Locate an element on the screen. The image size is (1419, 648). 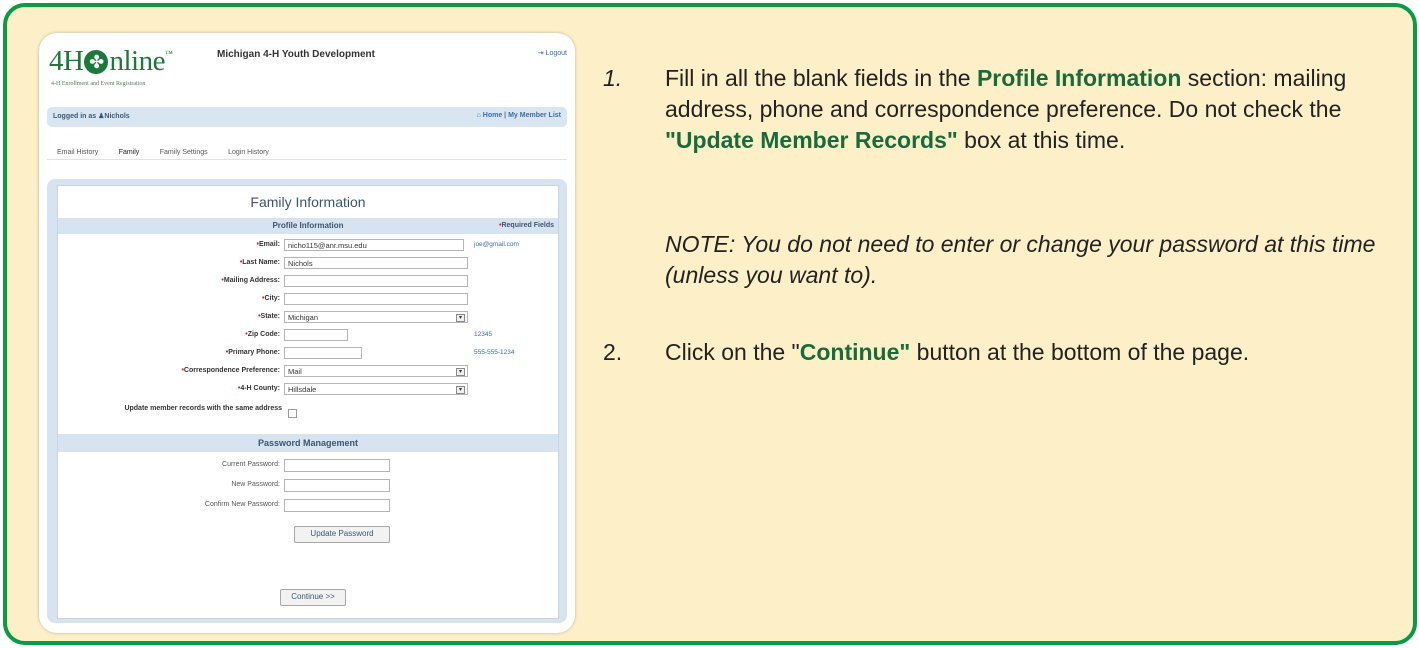
current-password-field is located at coordinates (337, 465).